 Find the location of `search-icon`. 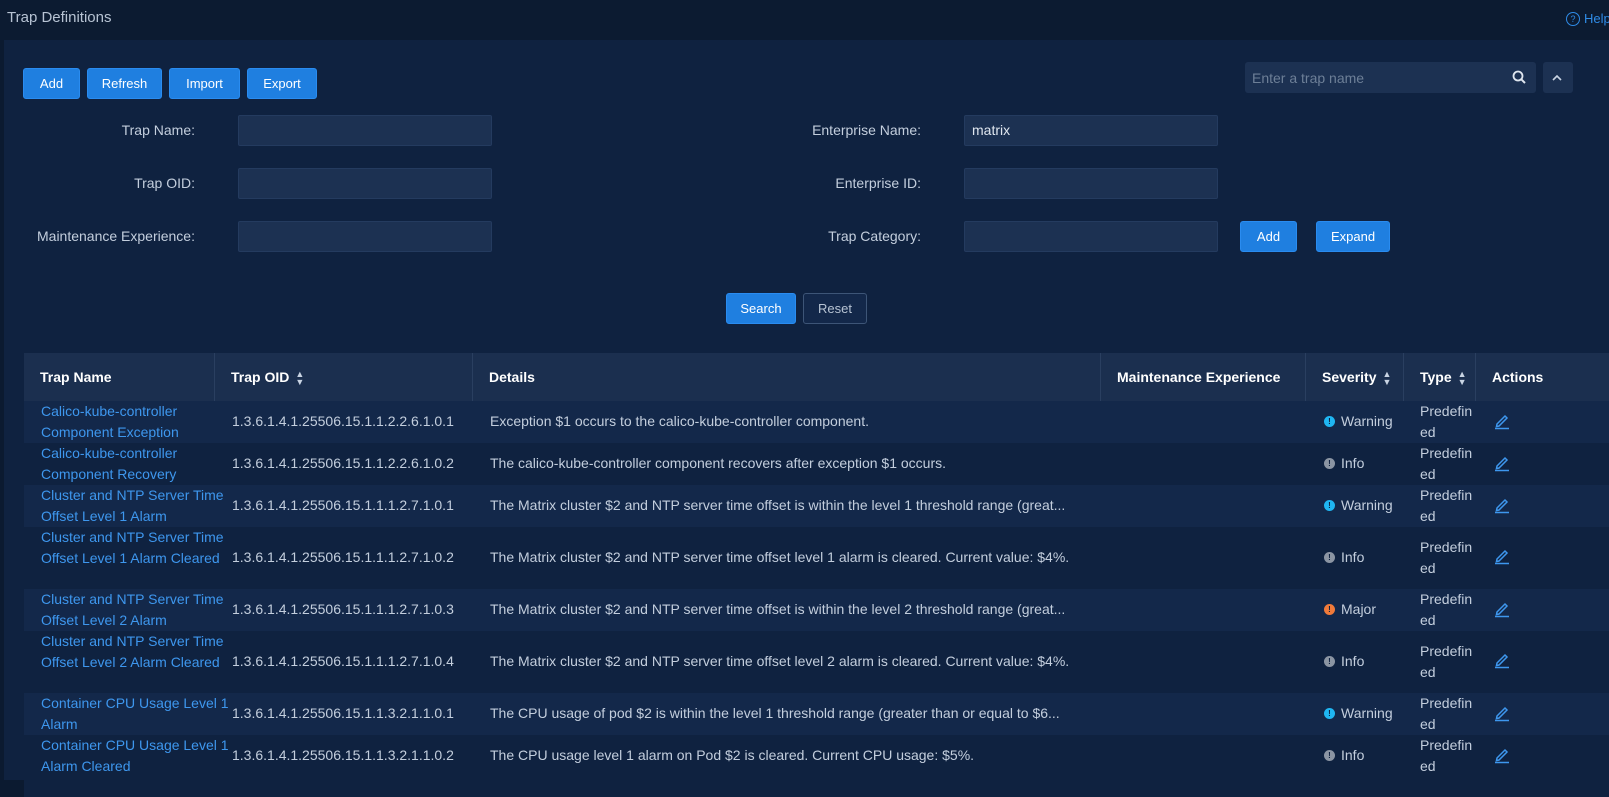

search-icon is located at coordinates (1519, 77).